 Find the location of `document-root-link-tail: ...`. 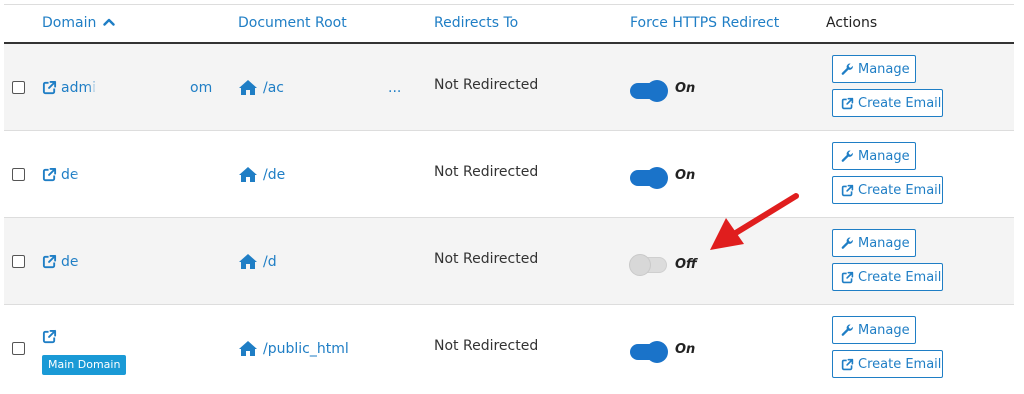

document-root-link-tail: ... is located at coordinates (394, 88).